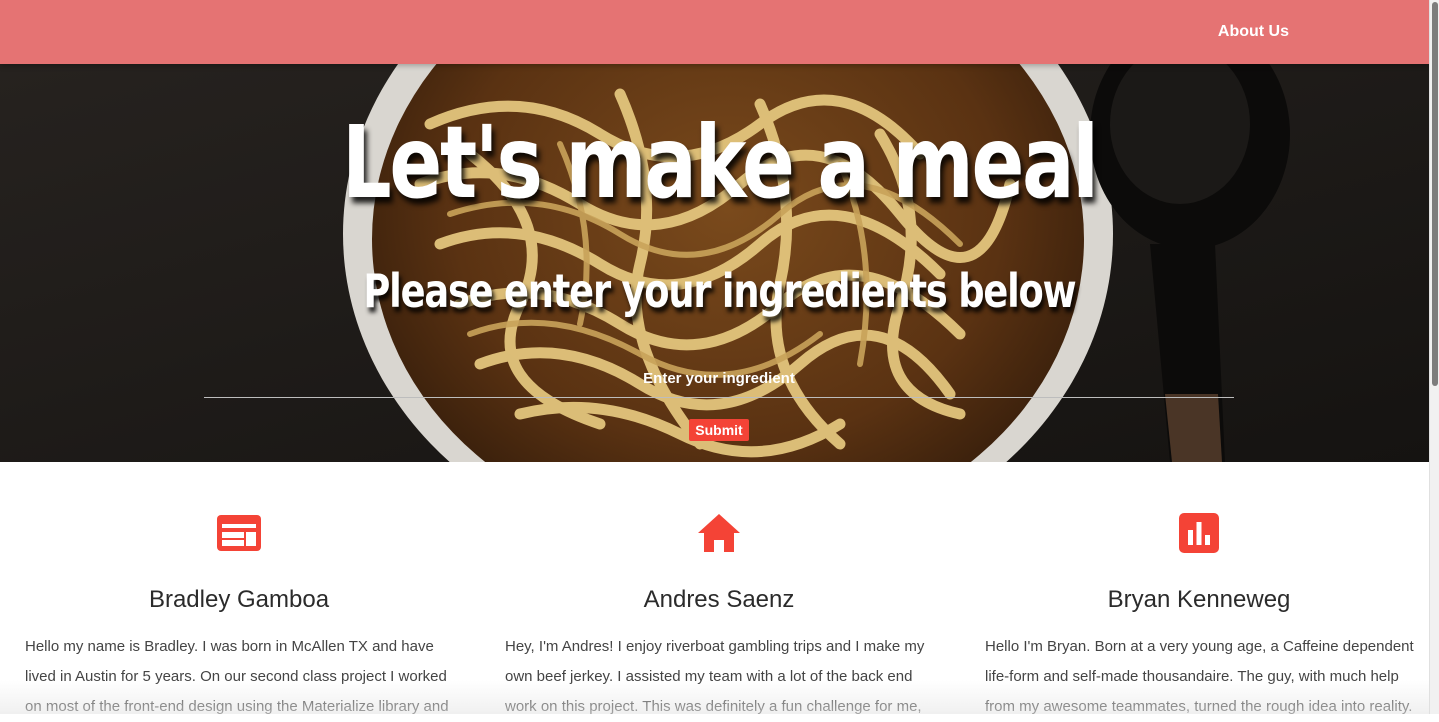 Image resolution: width=1439 pixels, height=722 pixels. I want to click on navbar: About Us, so click(714, 32).